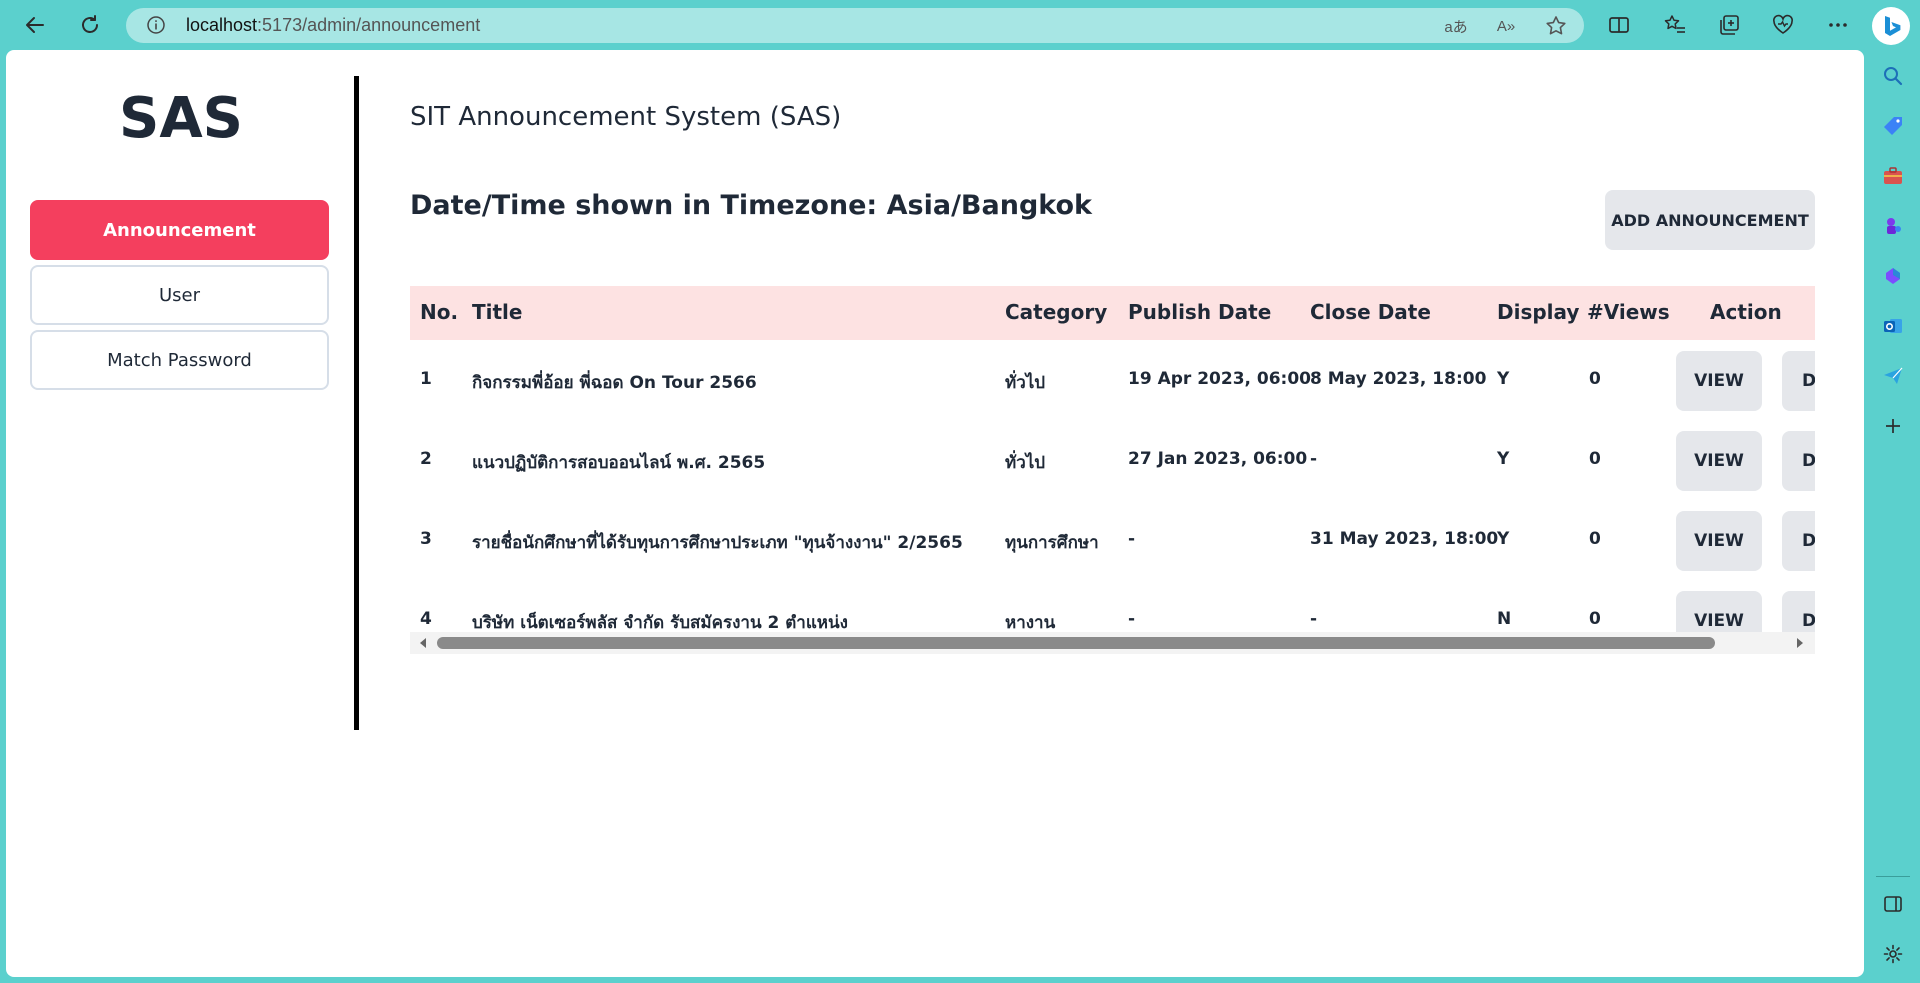  Describe the element at coordinates (369, 25) in the screenshot. I see `url-path: :5173/admin/announcement` at that location.